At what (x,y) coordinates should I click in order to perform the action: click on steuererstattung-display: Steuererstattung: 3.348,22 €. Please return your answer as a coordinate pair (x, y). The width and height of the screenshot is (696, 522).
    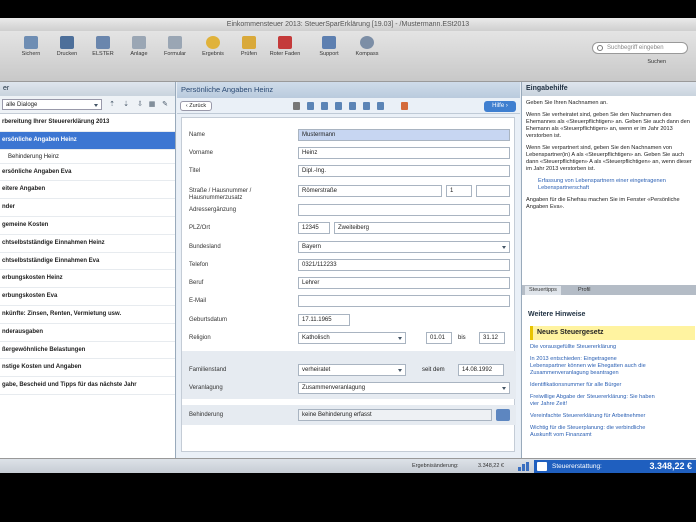
    Looking at the image, I should click on (615, 466).